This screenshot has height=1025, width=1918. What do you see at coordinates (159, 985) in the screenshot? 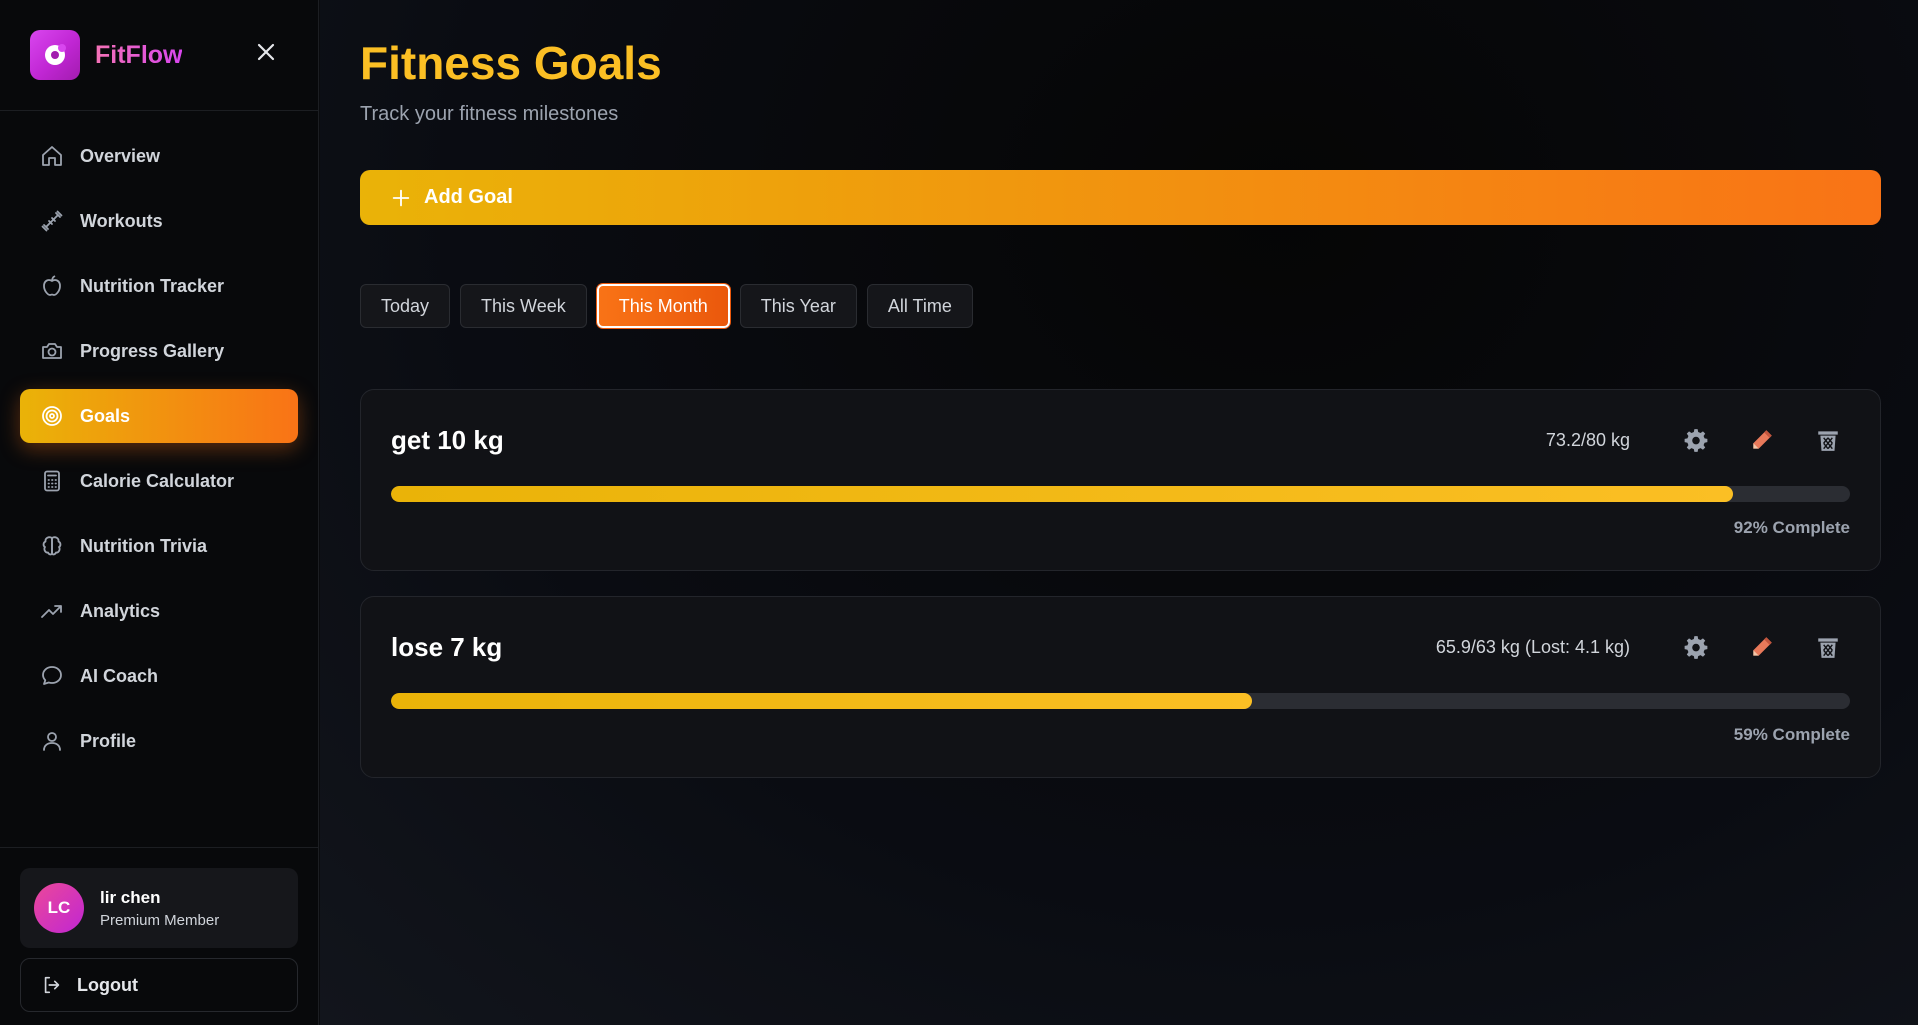
I see `logout-button: Logout` at bounding box center [159, 985].